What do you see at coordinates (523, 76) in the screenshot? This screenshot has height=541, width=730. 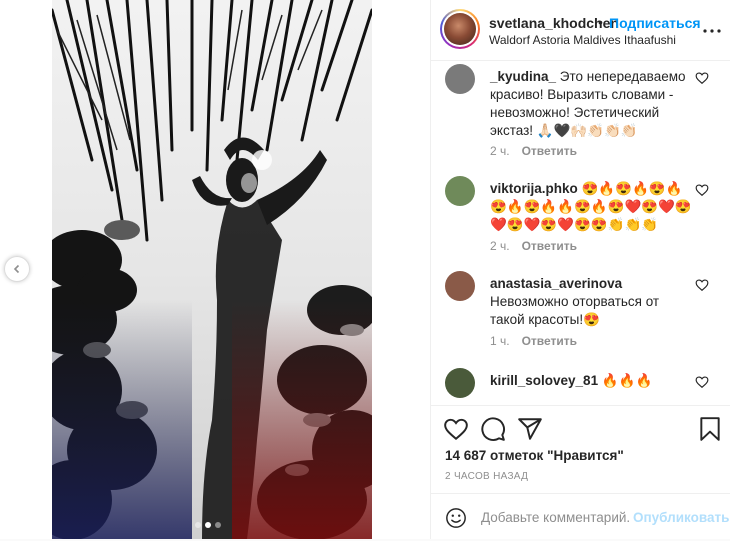 I see `commenter-username: _kyudina_` at bounding box center [523, 76].